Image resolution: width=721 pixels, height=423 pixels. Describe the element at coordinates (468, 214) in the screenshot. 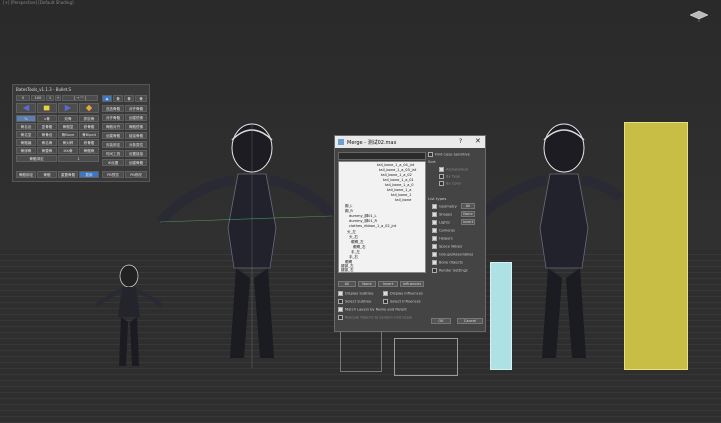

I see `types-none-button: None` at that location.